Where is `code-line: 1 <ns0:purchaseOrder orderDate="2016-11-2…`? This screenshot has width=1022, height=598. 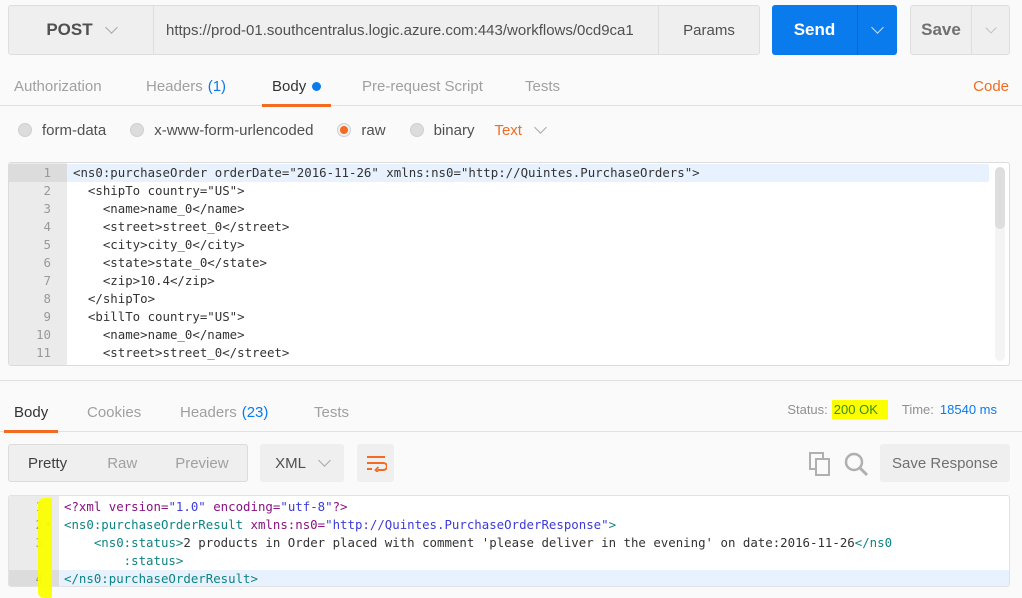
code-line: 1 <ns0:purchaseOrder orderDate="2016-11-2… is located at coordinates (499, 173).